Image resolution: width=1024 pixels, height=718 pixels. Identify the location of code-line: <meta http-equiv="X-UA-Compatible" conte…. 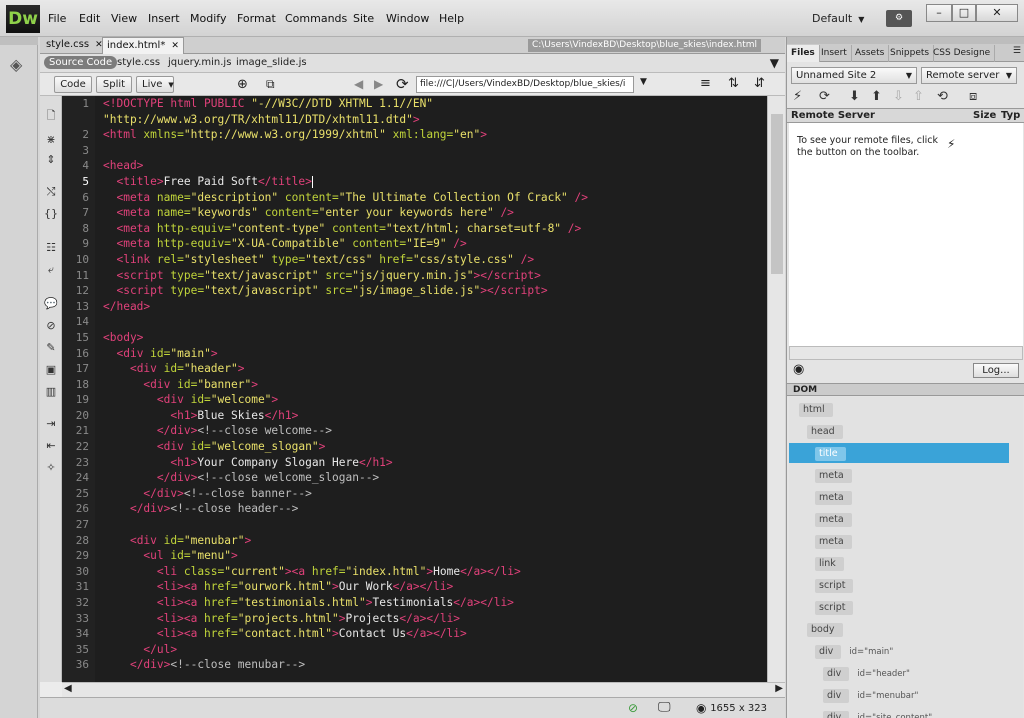
(431, 244).